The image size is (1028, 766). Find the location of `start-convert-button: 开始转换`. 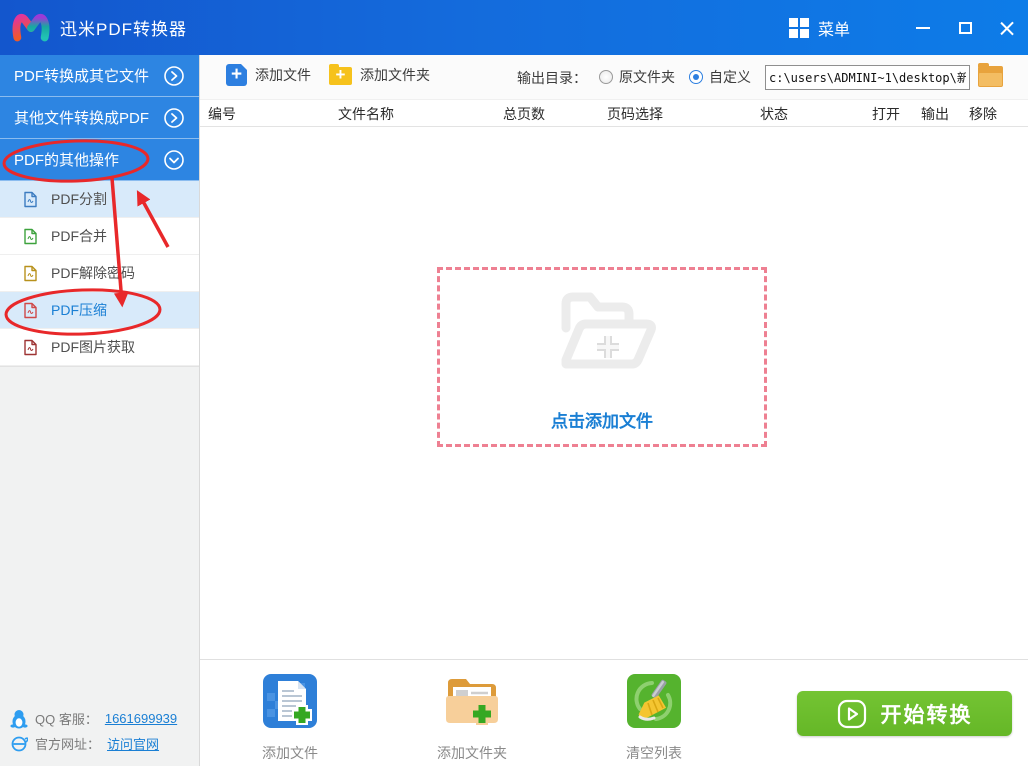

start-convert-button: 开始转换 is located at coordinates (904, 713).